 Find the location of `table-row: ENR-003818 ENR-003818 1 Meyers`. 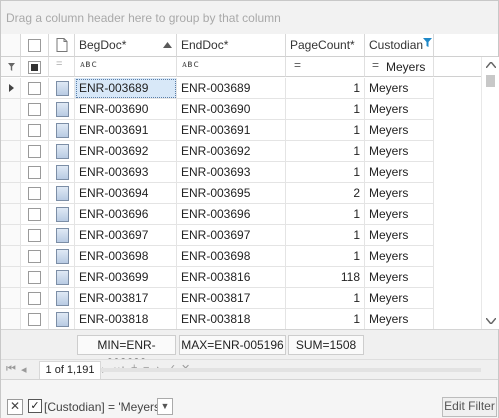

table-row: ENR-003818 ENR-003818 1 Meyers is located at coordinates (241, 319).